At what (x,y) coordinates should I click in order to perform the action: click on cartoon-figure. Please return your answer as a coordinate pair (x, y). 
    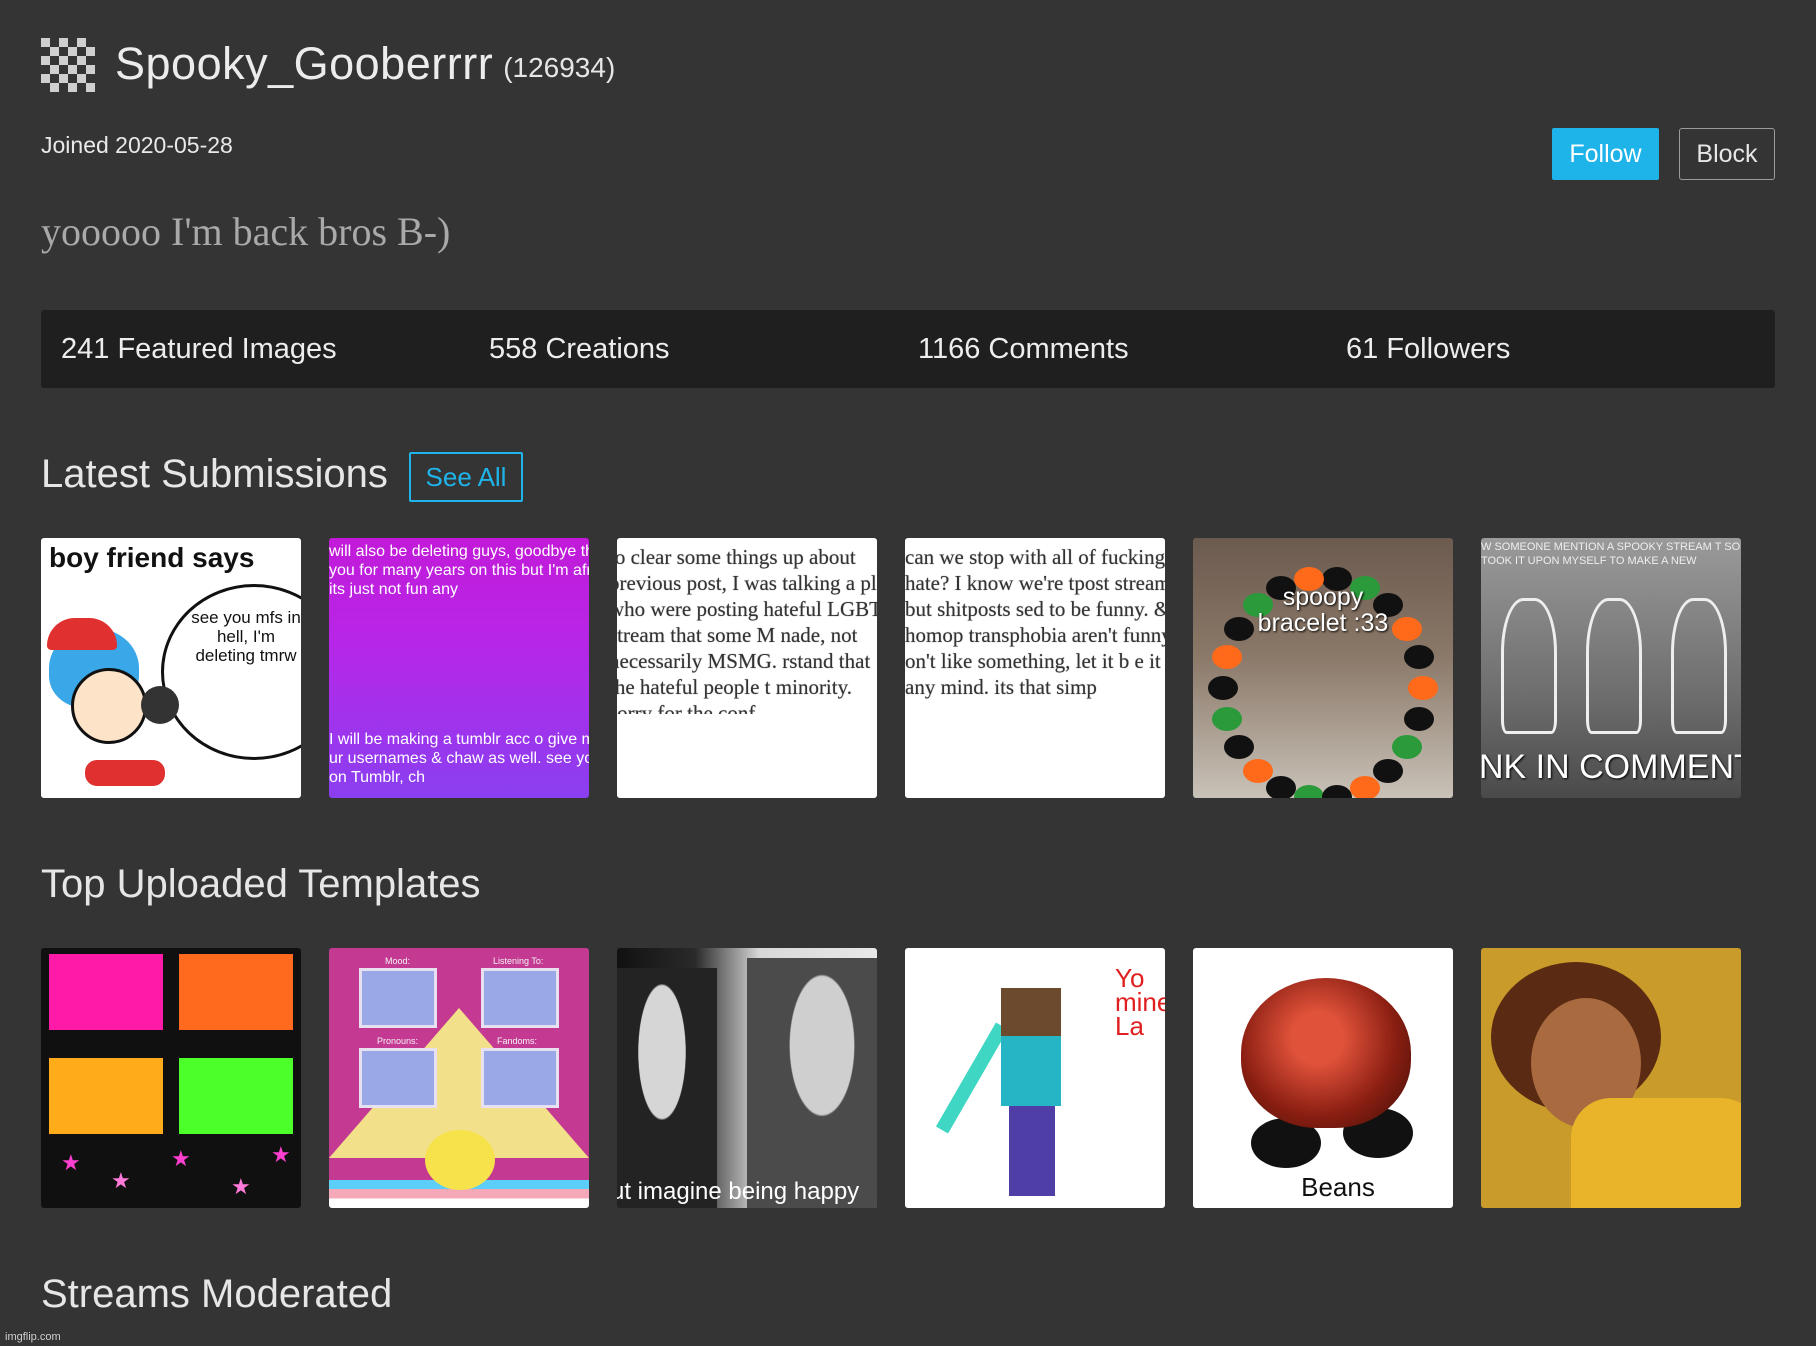
    Looking at the image, I should click on (460, 1160).